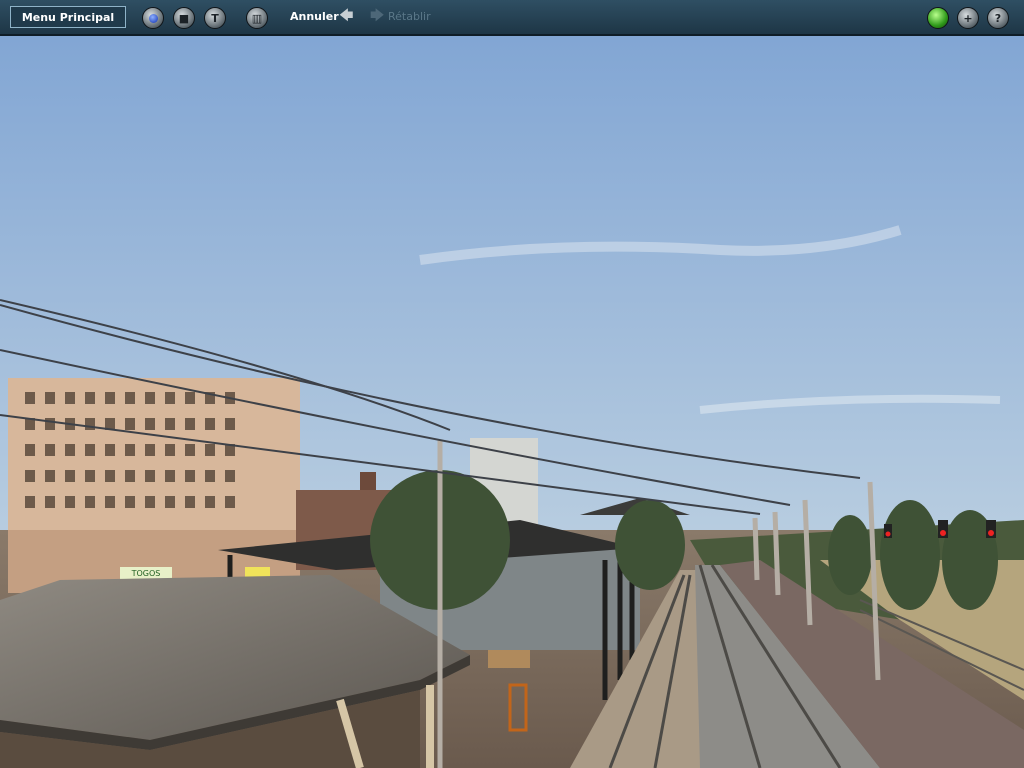 This screenshot has width=1024, height=768. What do you see at coordinates (346, 16) in the screenshot?
I see `undo-arrow-icon: 🡄` at bounding box center [346, 16].